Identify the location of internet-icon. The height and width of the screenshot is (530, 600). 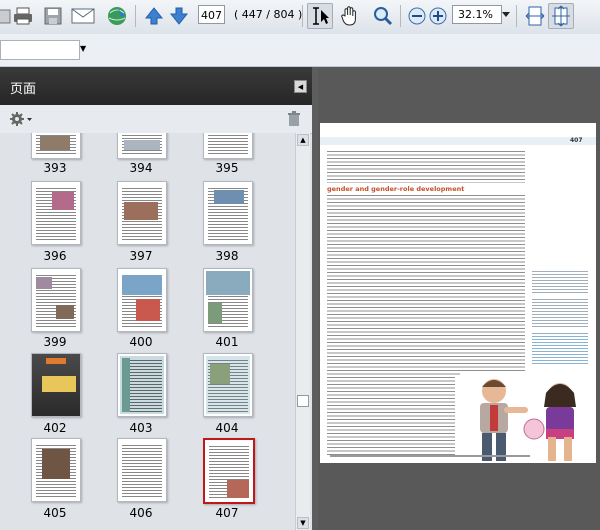
(117, 16).